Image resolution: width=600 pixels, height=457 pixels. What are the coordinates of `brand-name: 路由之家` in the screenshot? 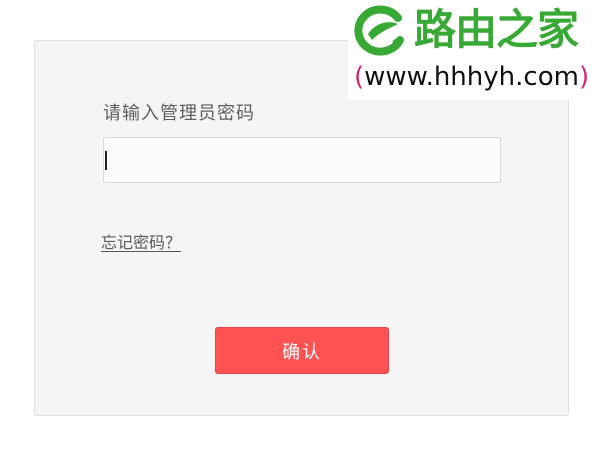 It's located at (496, 29).